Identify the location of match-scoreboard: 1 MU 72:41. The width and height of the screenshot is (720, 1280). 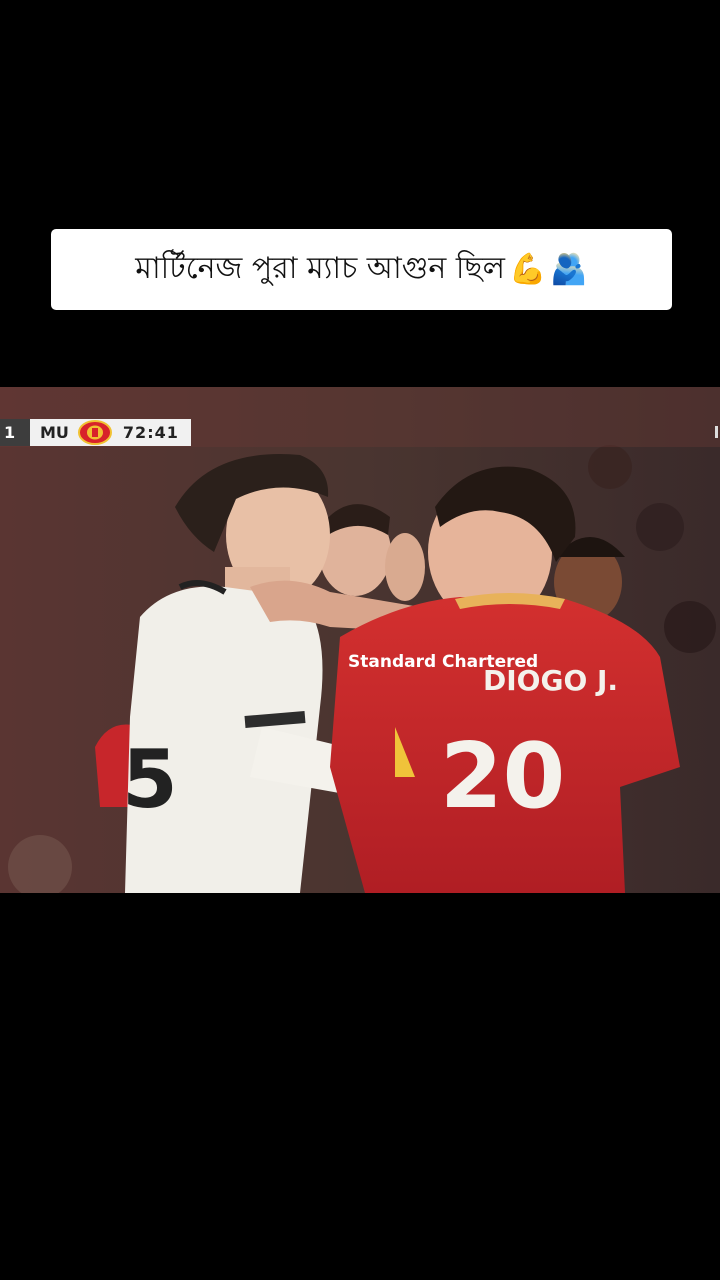
(95, 432).